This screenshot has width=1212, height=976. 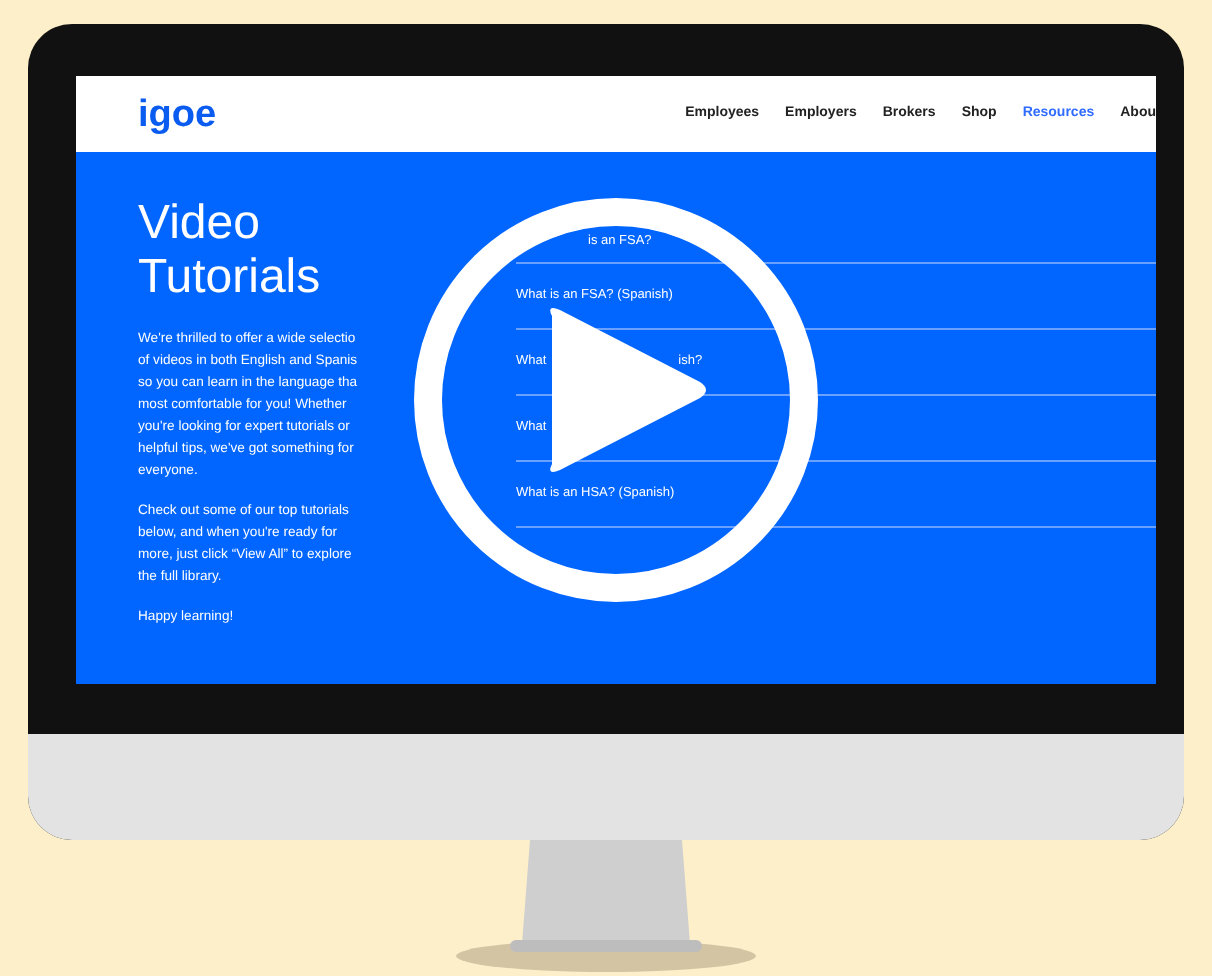 I want to click on play-button-icon, so click(x=616, y=400).